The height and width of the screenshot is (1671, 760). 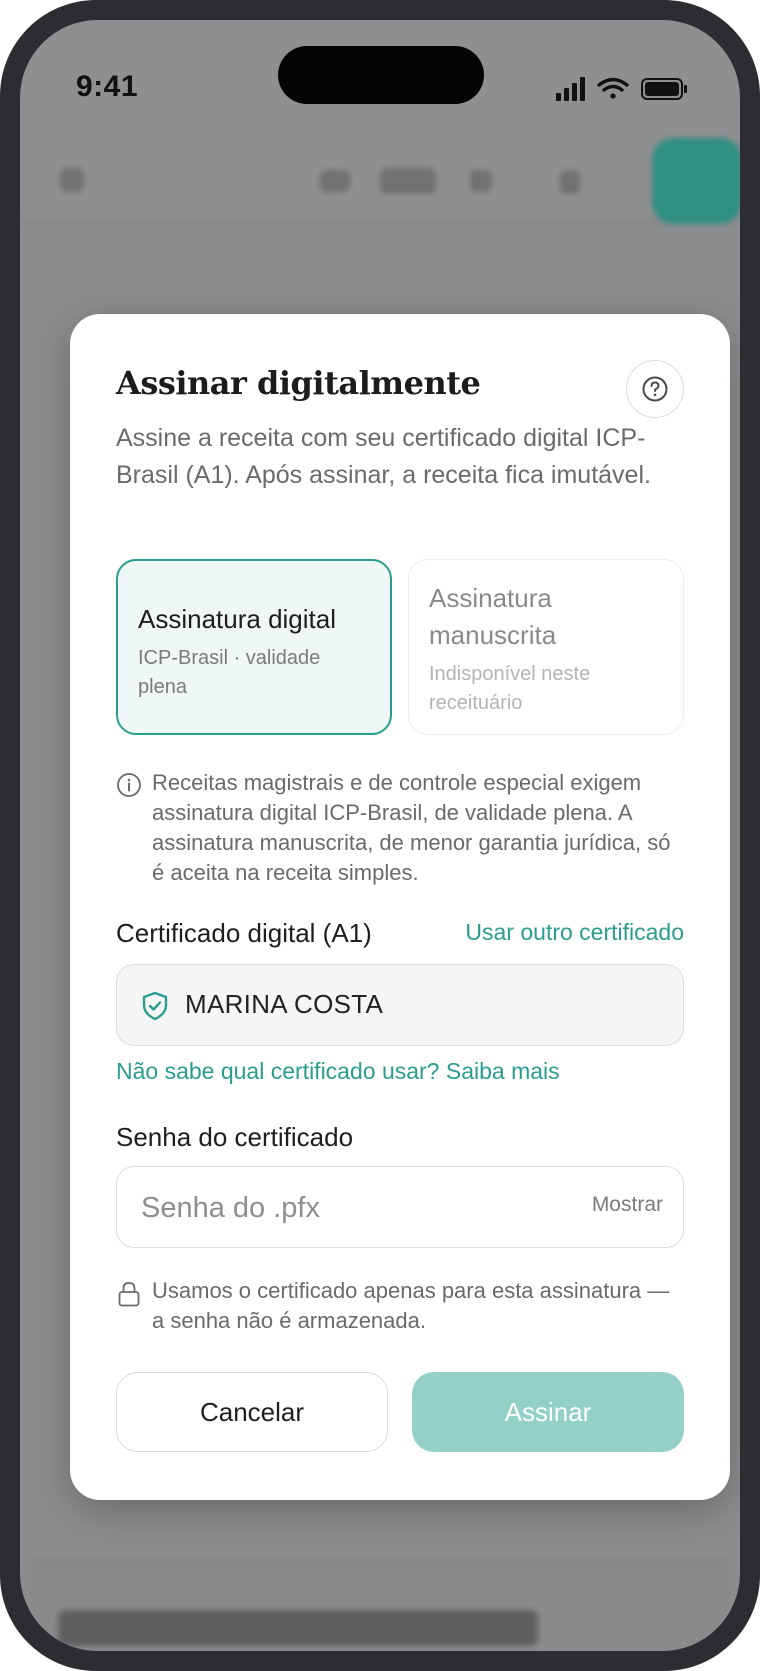 What do you see at coordinates (235, 1137) in the screenshot?
I see `password-label: Senha do certificado` at bounding box center [235, 1137].